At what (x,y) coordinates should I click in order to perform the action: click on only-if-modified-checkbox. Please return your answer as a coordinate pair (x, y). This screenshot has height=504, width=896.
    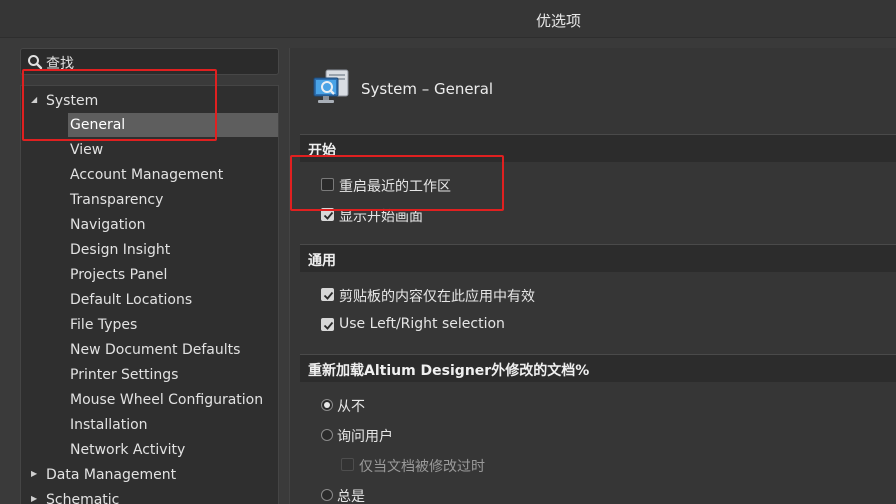
    Looking at the image, I should click on (347, 464).